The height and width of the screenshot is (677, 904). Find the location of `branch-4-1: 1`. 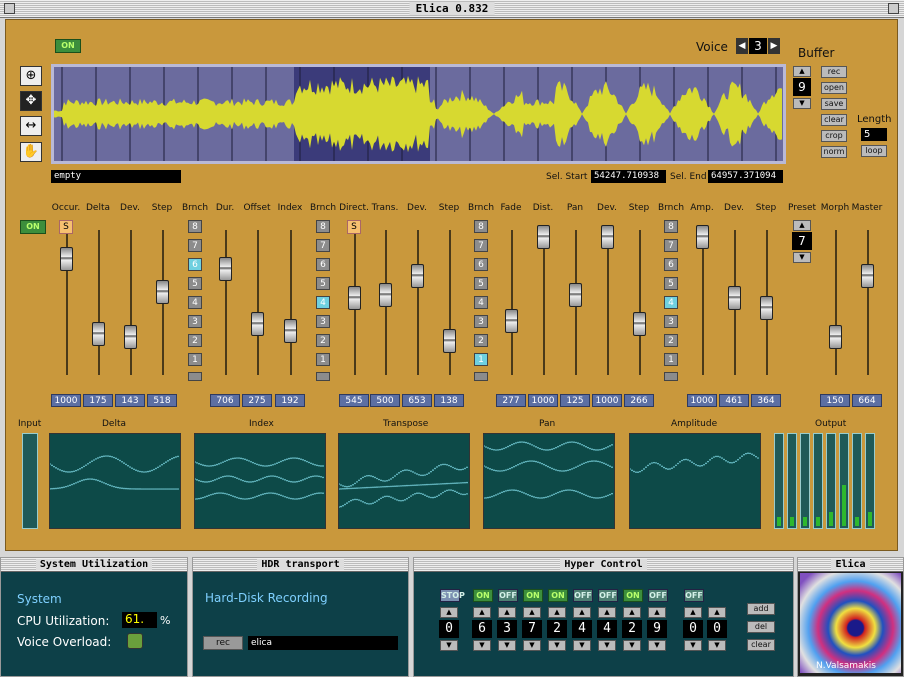

branch-4-1: 1 is located at coordinates (195, 359).